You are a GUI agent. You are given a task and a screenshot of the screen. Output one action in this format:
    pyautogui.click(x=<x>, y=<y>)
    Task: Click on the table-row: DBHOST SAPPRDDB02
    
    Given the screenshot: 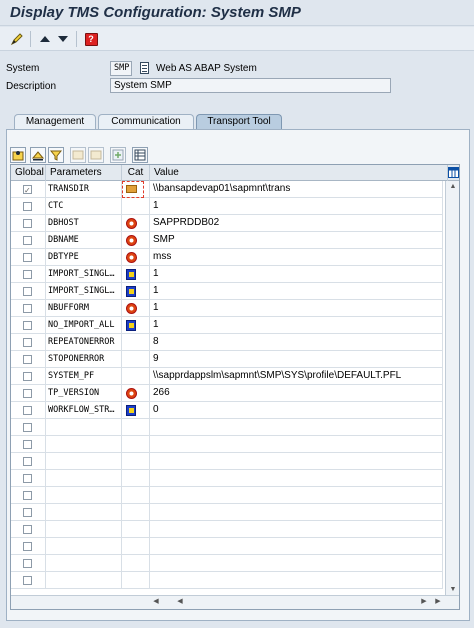 What is the action you would take?
    pyautogui.click(x=227, y=223)
    